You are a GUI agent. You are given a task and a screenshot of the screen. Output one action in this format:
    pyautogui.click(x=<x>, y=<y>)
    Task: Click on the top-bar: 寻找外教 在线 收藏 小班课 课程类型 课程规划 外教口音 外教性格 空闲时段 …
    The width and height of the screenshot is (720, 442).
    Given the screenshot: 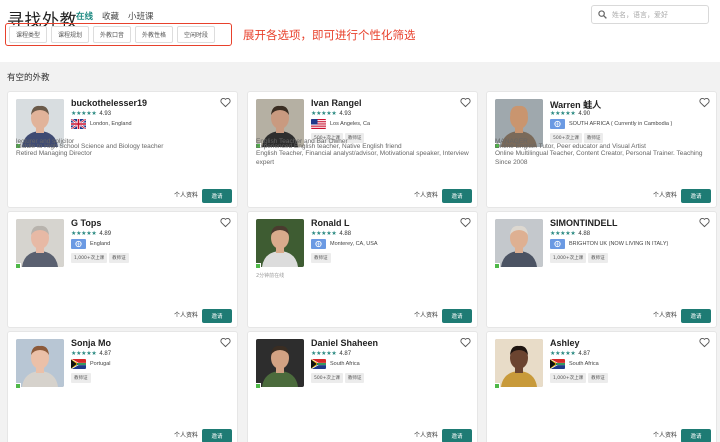 What is the action you would take?
    pyautogui.click(x=360, y=31)
    